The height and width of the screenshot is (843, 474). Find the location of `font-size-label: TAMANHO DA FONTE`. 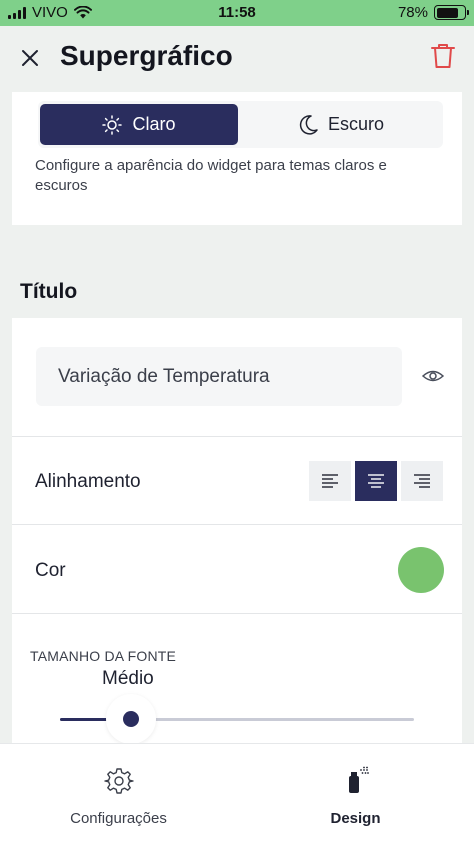

font-size-label: TAMANHO DA FONTE is located at coordinates (103, 656).